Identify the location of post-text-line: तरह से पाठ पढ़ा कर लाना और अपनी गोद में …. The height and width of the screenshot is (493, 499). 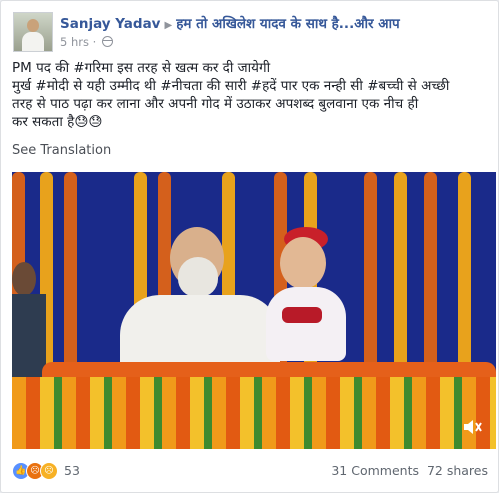
(215, 104).